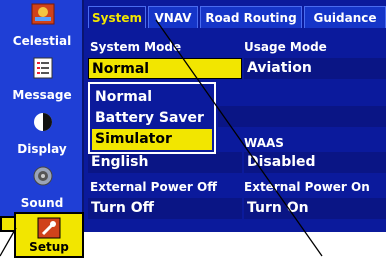  Describe the element at coordinates (173, 17) in the screenshot. I see `tab-vnav: VNAV` at that location.